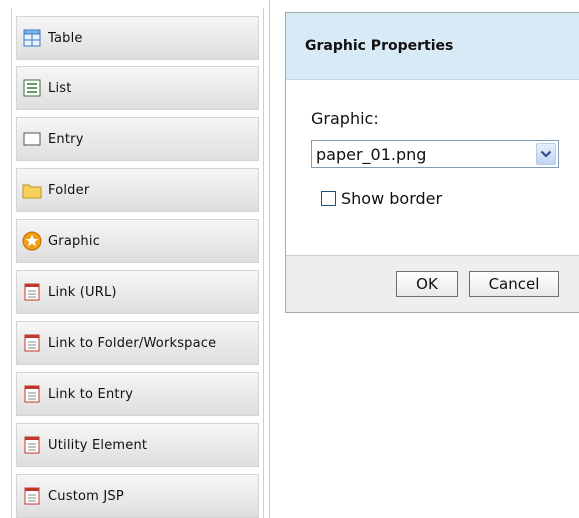 The height and width of the screenshot is (518, 579). What do you see at coordinates (32, 241) in the screenshot?
I see `graphic-star-icon` at bounding box center [32, 241].